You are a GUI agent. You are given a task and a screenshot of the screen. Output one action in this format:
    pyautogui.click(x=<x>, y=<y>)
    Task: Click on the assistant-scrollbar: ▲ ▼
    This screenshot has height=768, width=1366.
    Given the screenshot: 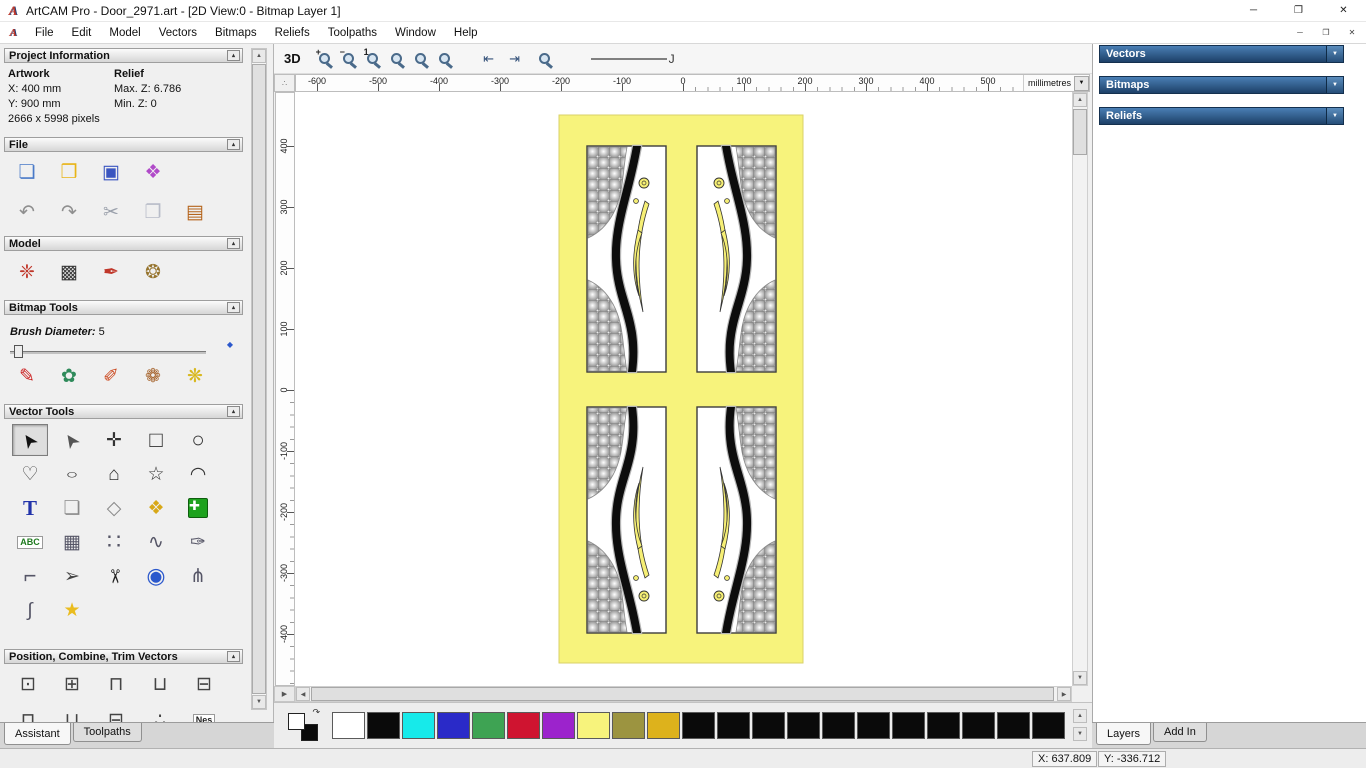 What is the action you would take?
    pyautogui.click(x=259, y=379)
    